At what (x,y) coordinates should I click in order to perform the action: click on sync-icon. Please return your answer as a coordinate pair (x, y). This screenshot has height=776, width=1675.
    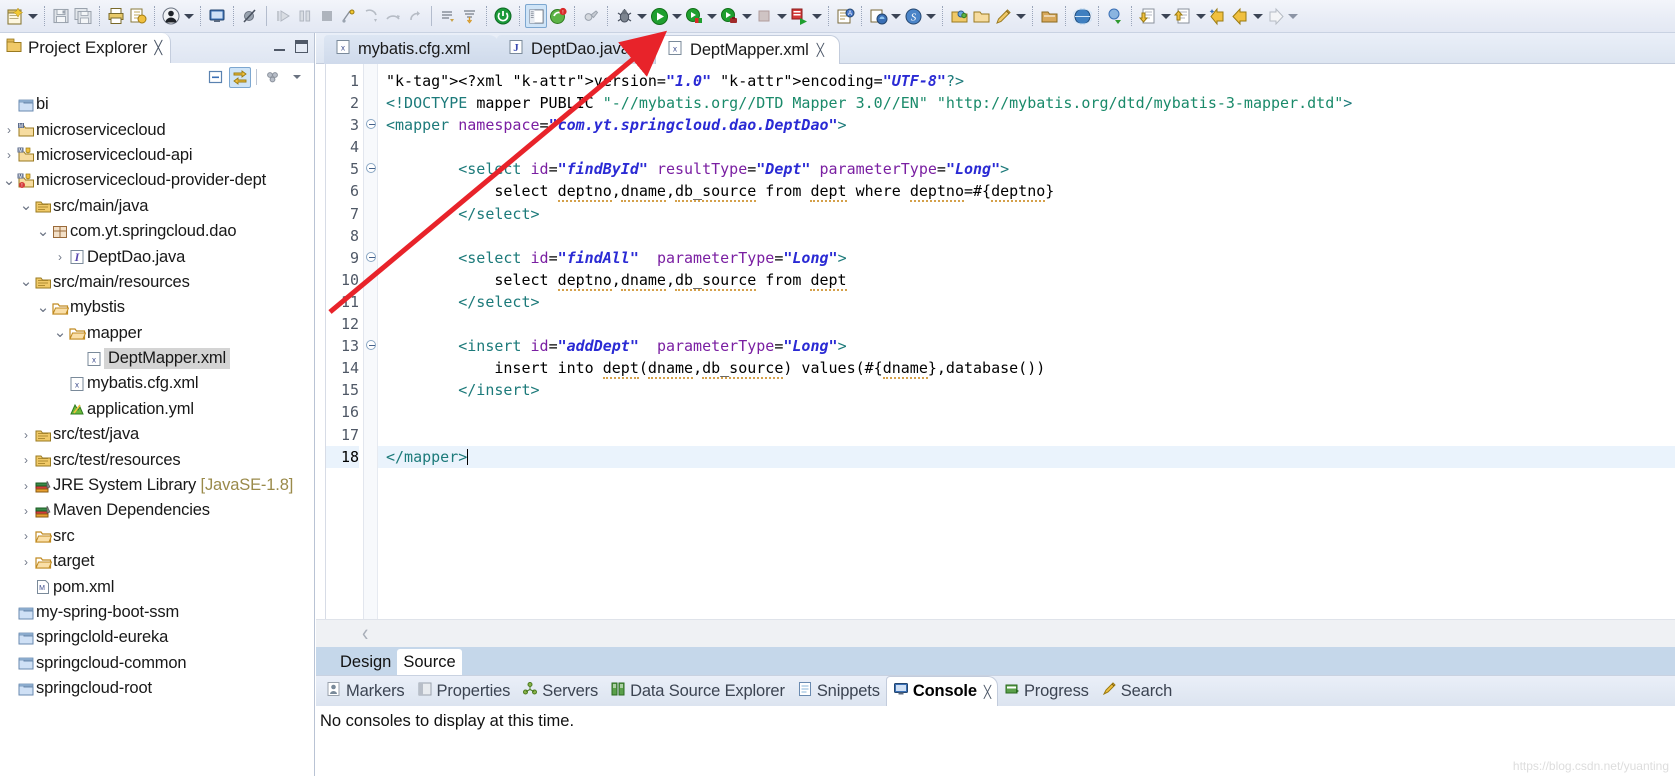
    Looking at the image, I should click on (1115, 16).